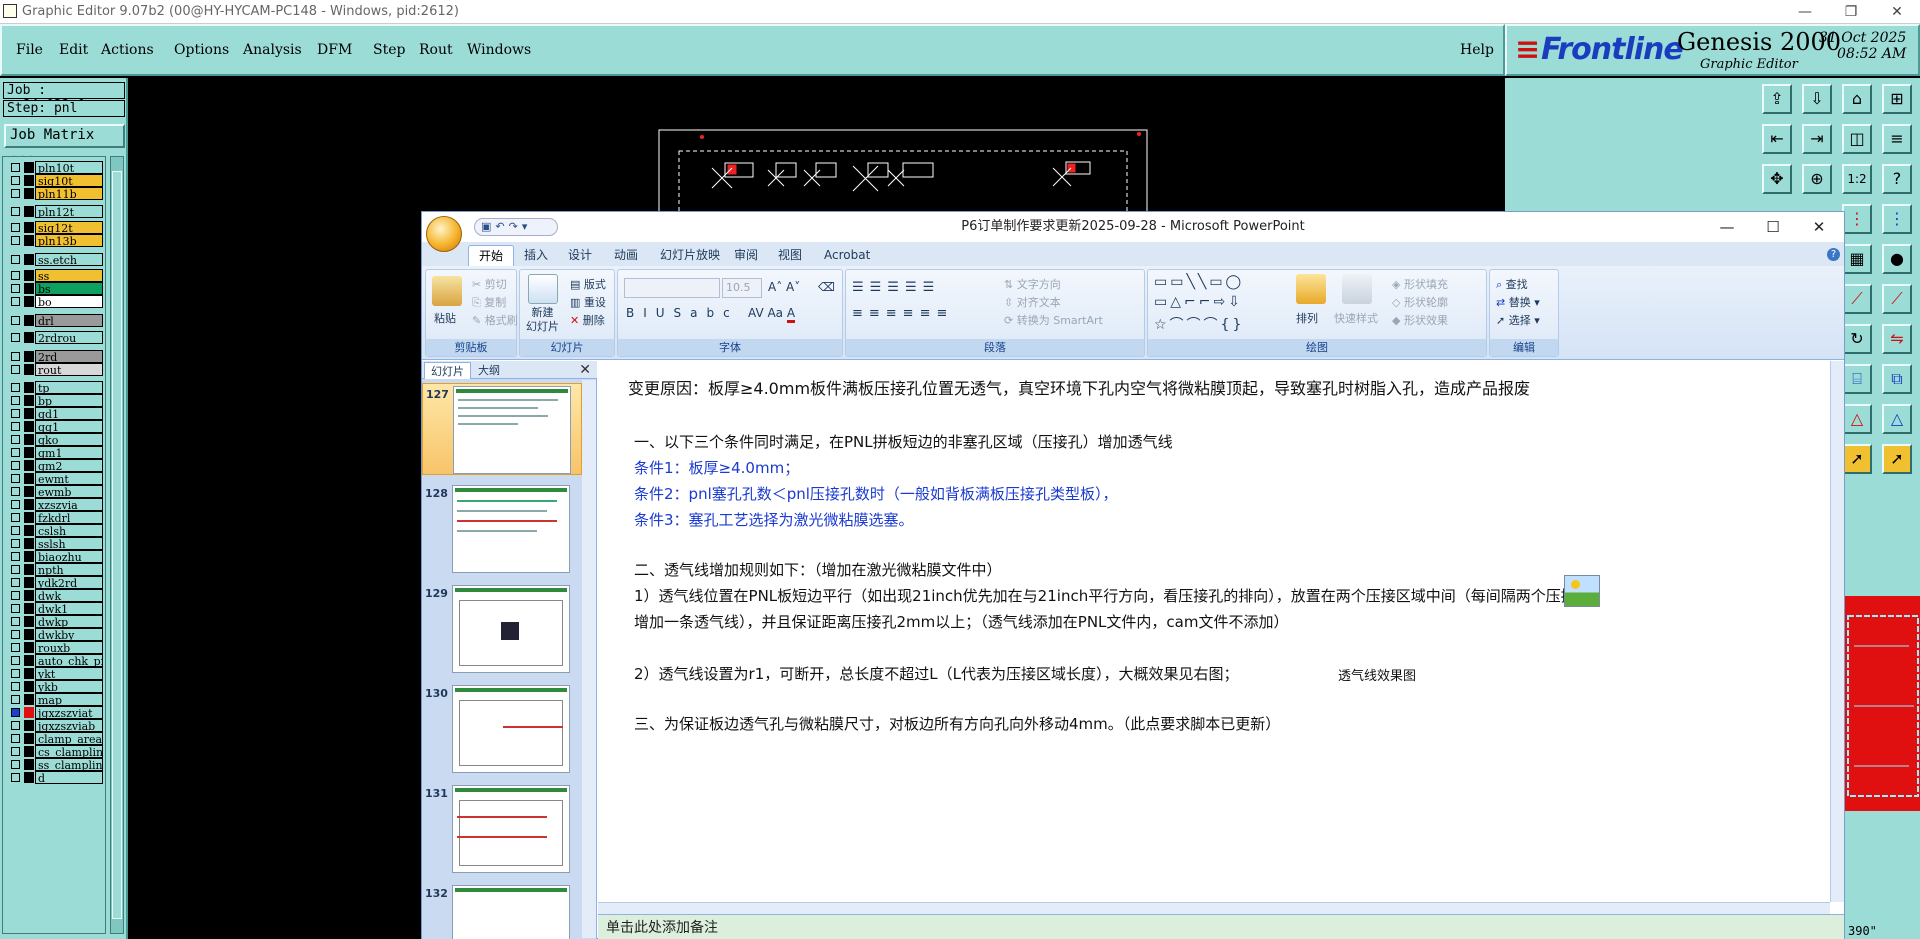  What do you see at coordinates (580, 255) in the screenshot?
I see `tab-design: 设计` at bounding box center [580, 255].